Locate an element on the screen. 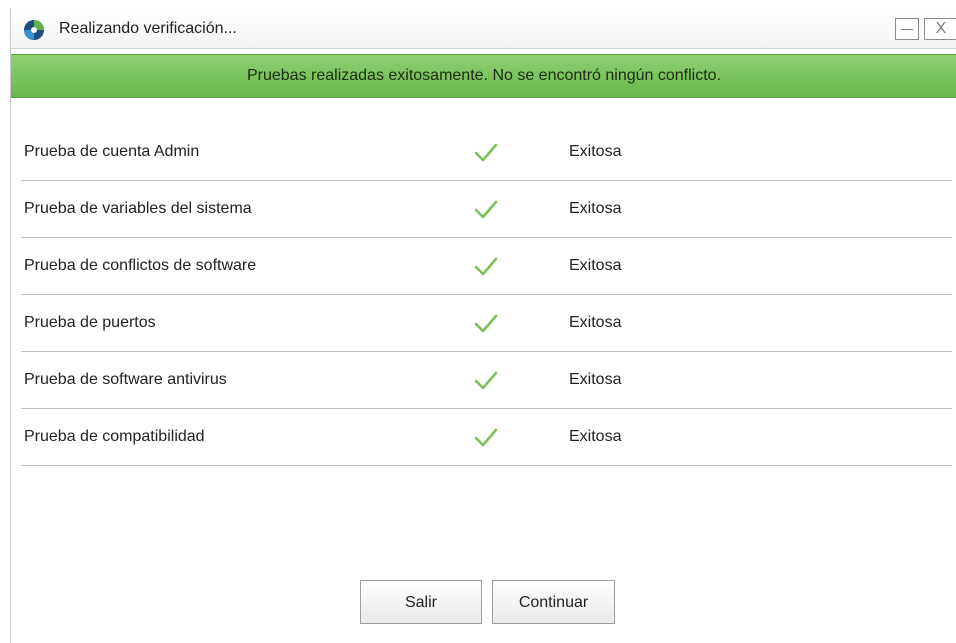 The height and width of the screenshot is (643, 956). app-logo-icon is located at coordinates (34, 30).